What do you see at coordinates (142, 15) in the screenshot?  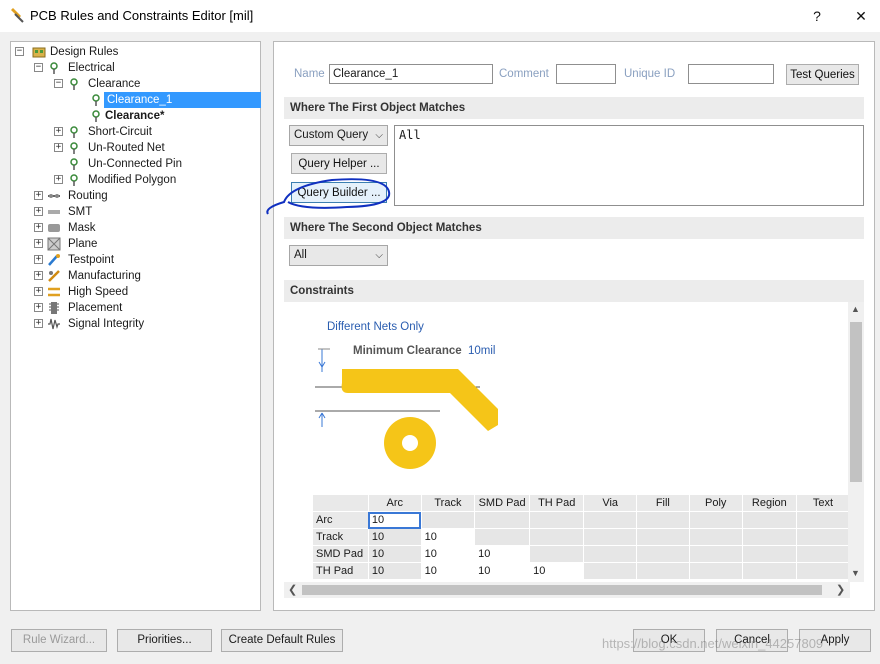 I see `window-title: PCB Rules and Constraints Editor [mil]` at bounding box center [142, 15].